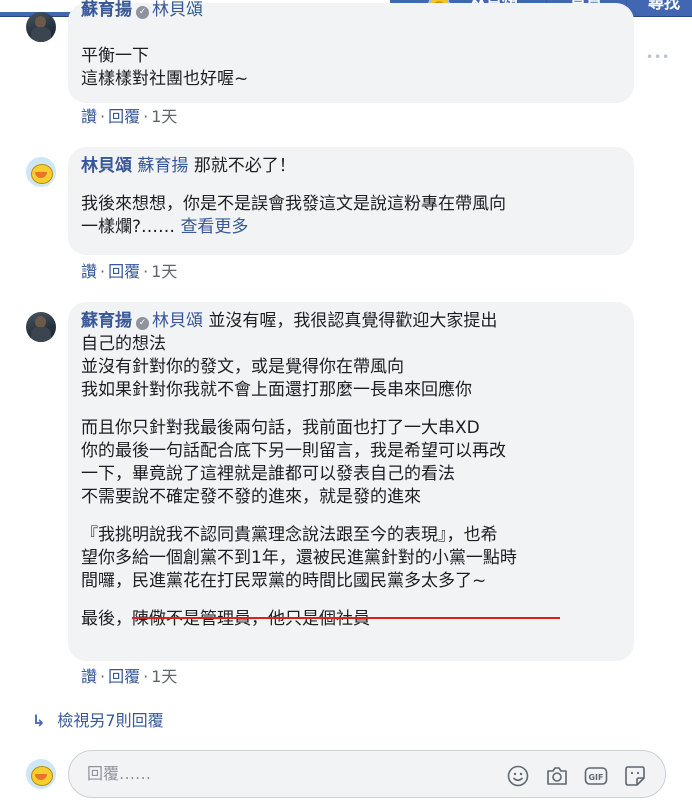 The height and width of the screenshot is (803, 692). Describe the element at coordinates (664, 6) in the screenshot. I see `nav-find-link: 尋找` at that location.